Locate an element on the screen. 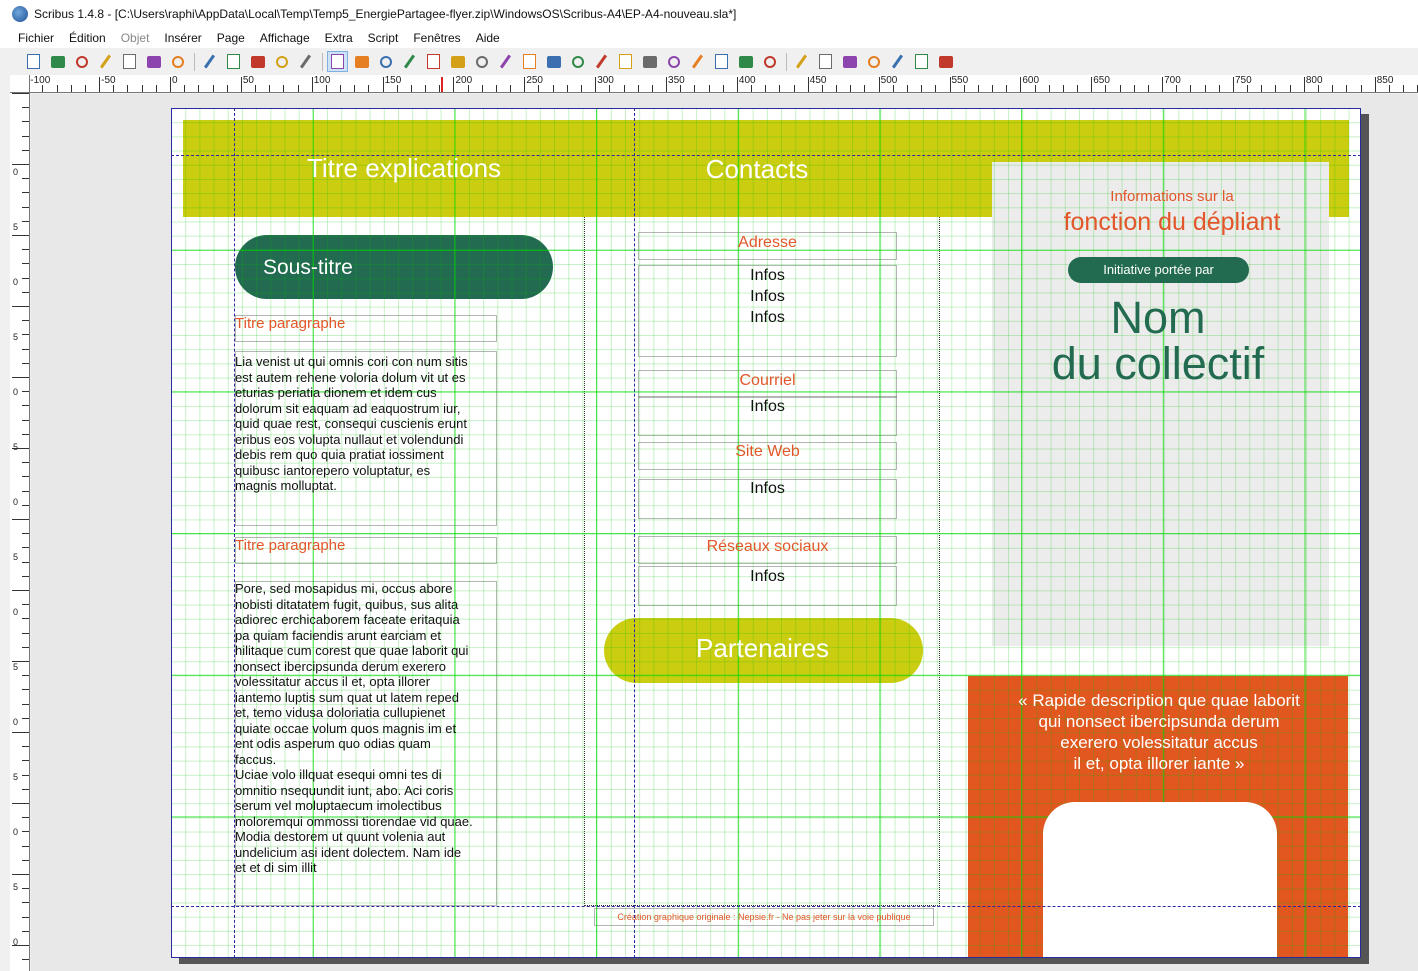 The image size is (1418, 971). title-contacts: Contacts is located at coordinates (757, 170).